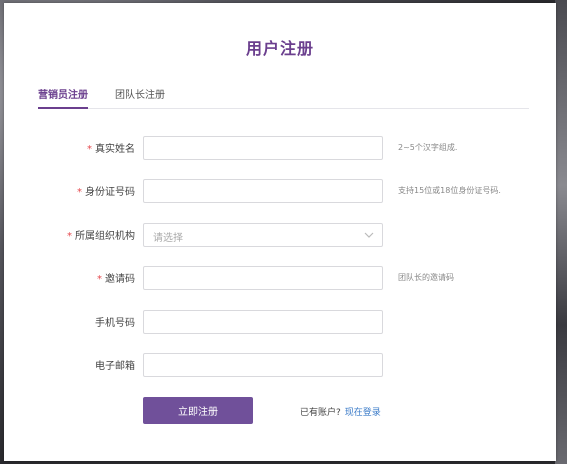 The width and height of the screenshot is (567, 464). I want to click on tab-salesman-register: 营销员注册, so click(63, 97).